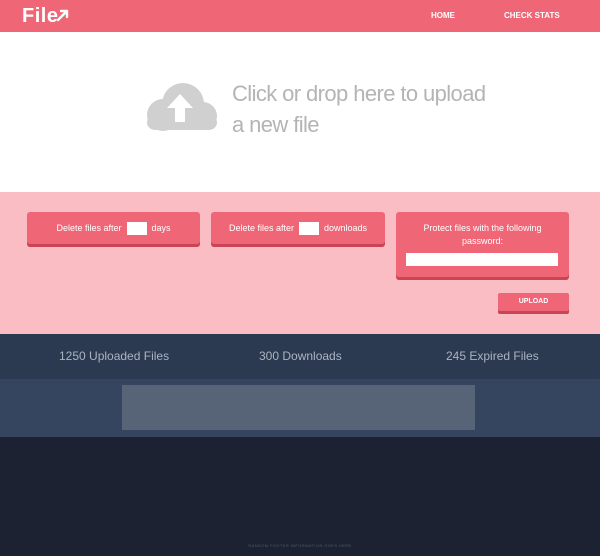 Image resolution: width=600 pixels, height=556 pixels. I want to click on password-input, so click(482, 259).